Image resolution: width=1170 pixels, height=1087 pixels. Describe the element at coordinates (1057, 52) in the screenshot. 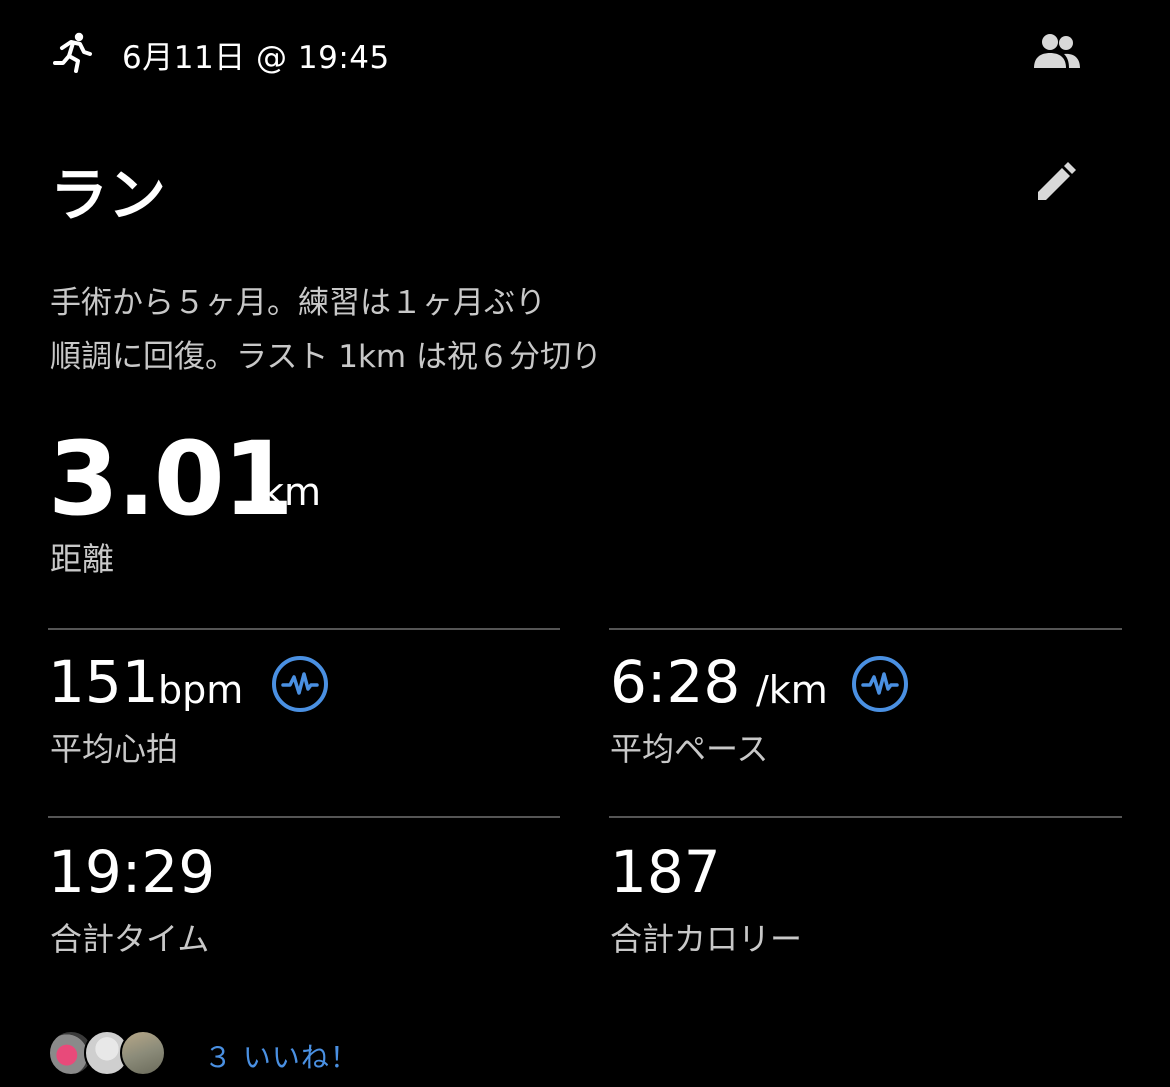

I see `people-icon` at that location.